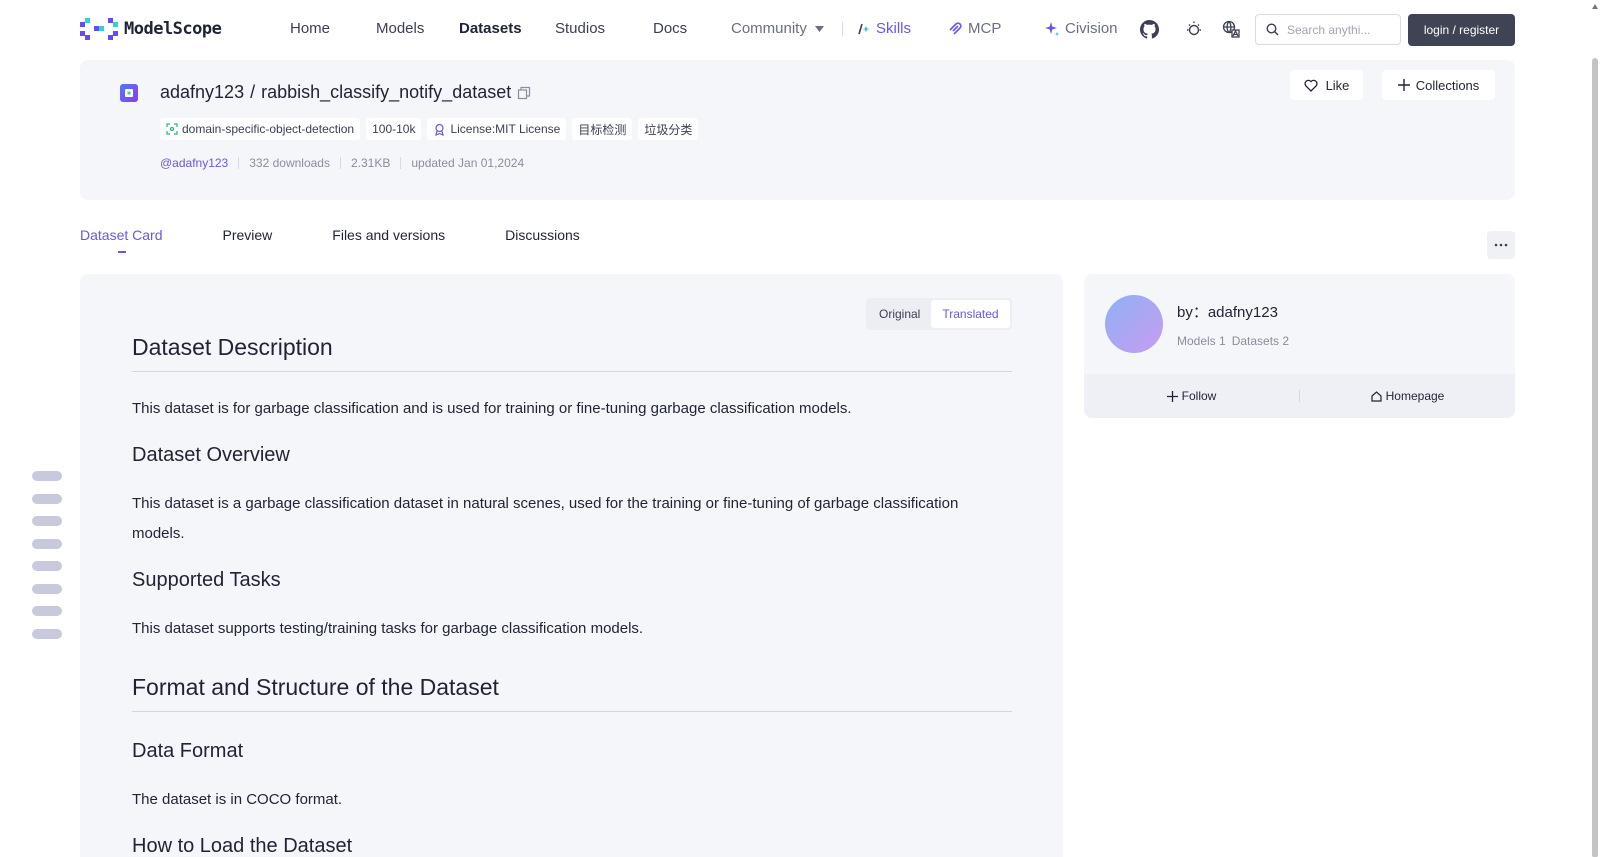  What do you see at coordinates (386, 92) in the screenshot?
I see `dataset-name: rabbish_classify_notify_dataset` at bounding box center [386, 92].